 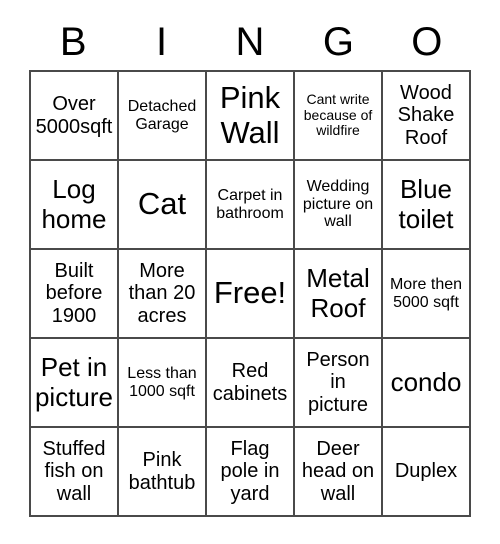 I want to click on bingo-cell-i3: More than 20 acres, so click(x=163, y=294).